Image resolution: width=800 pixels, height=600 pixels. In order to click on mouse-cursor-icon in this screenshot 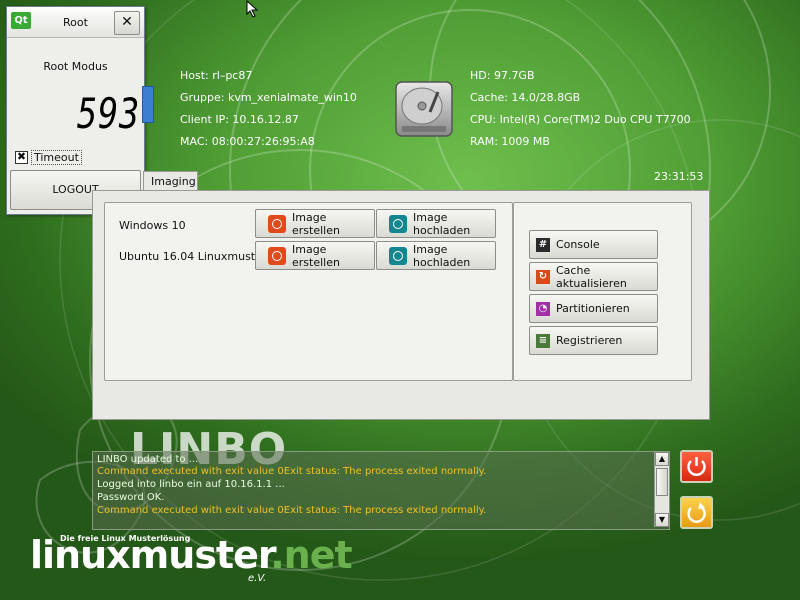, I will do `click(252, 9)`.